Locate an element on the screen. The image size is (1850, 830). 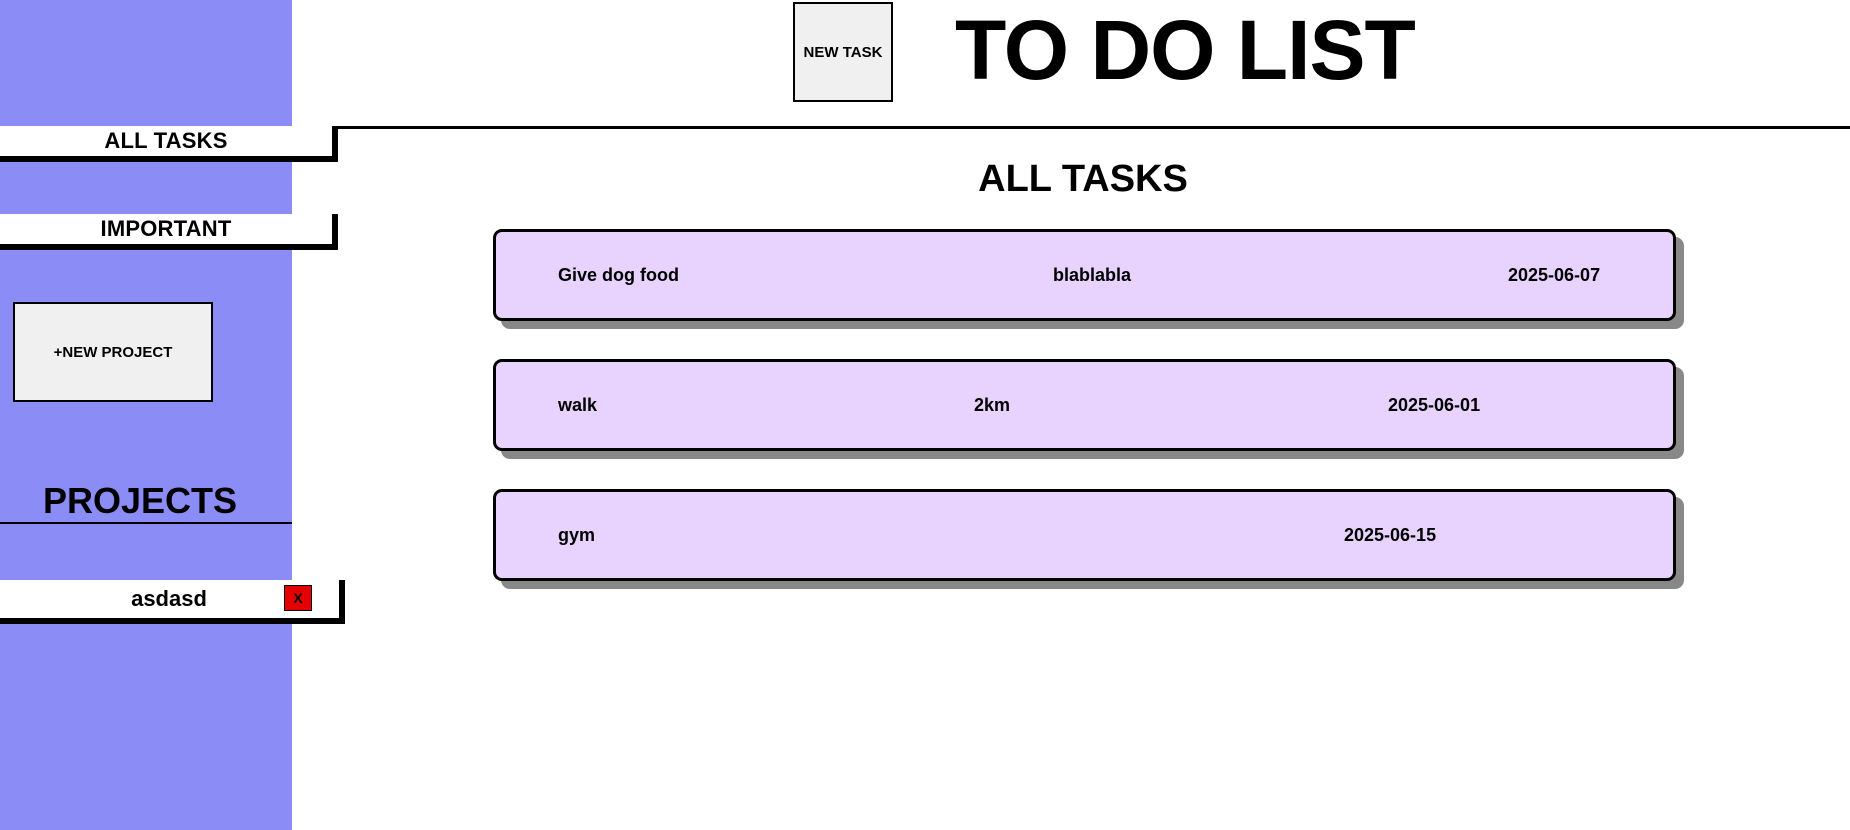
task-due-date: 2025-06-07 is located at coordinates (1554, 274).